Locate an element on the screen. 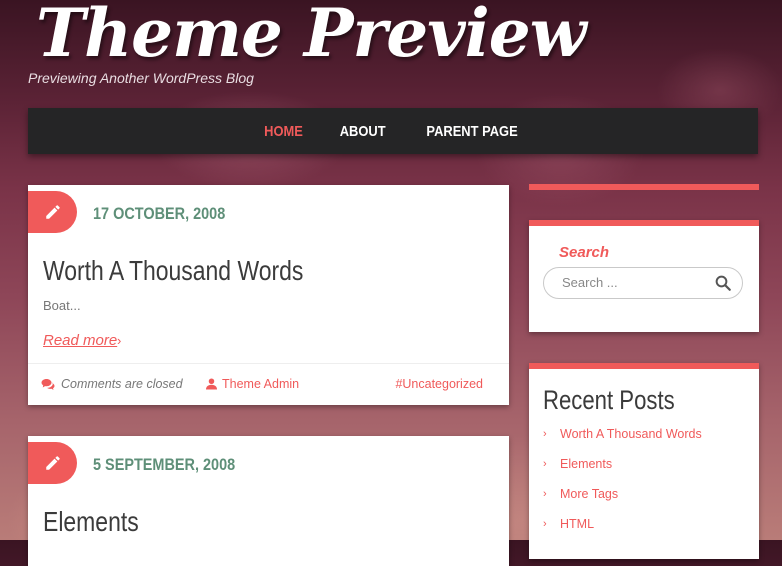 The image size is (782, 566). search-widget-title: Search is located at coordinates (584, 252).